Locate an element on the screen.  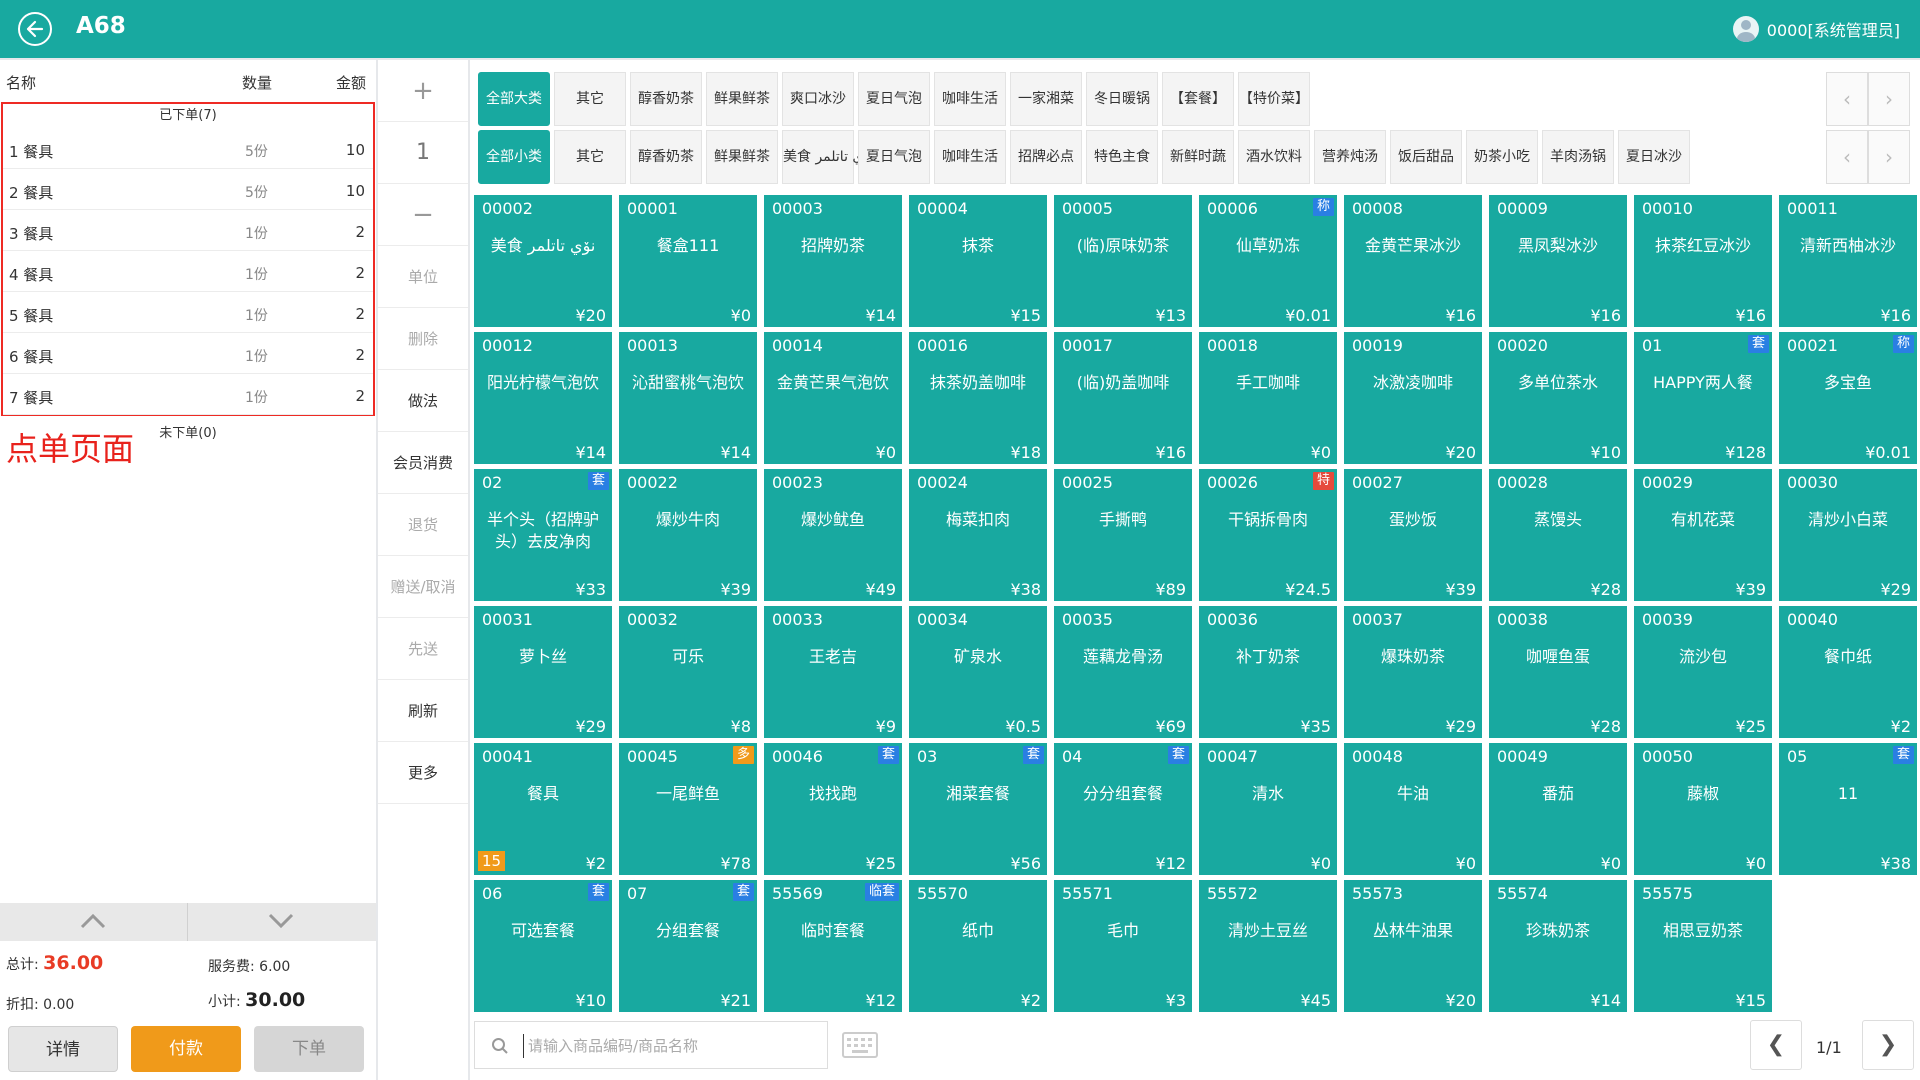
big-category-tab: 夏日气泡 is located at coordinates (894, 99).